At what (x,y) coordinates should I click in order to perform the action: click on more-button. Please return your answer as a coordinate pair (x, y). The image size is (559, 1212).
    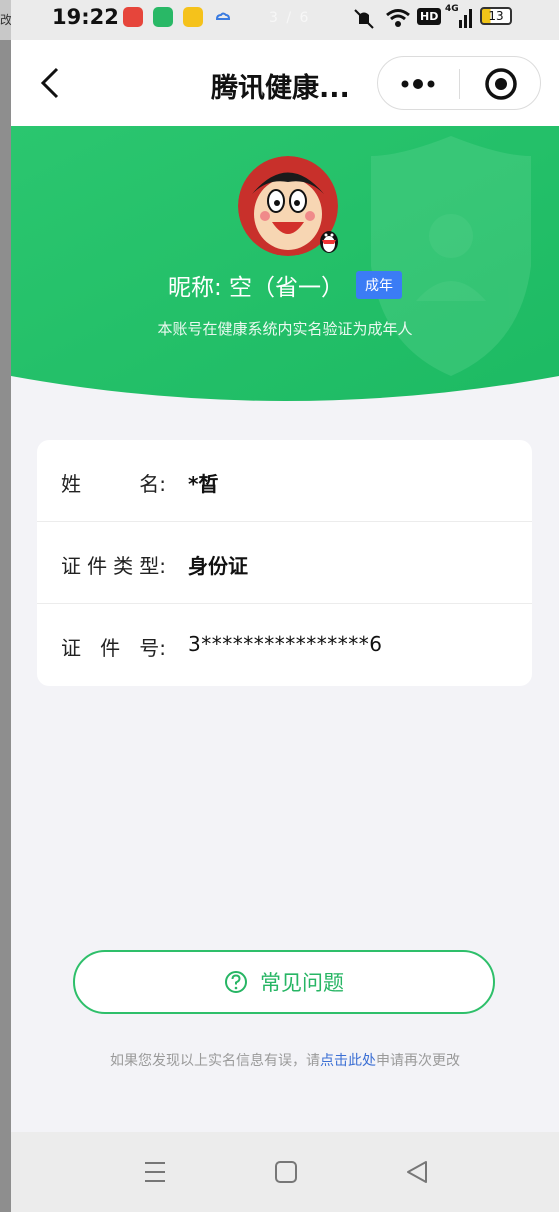
    Looking at the image, I should click on (418, 84).